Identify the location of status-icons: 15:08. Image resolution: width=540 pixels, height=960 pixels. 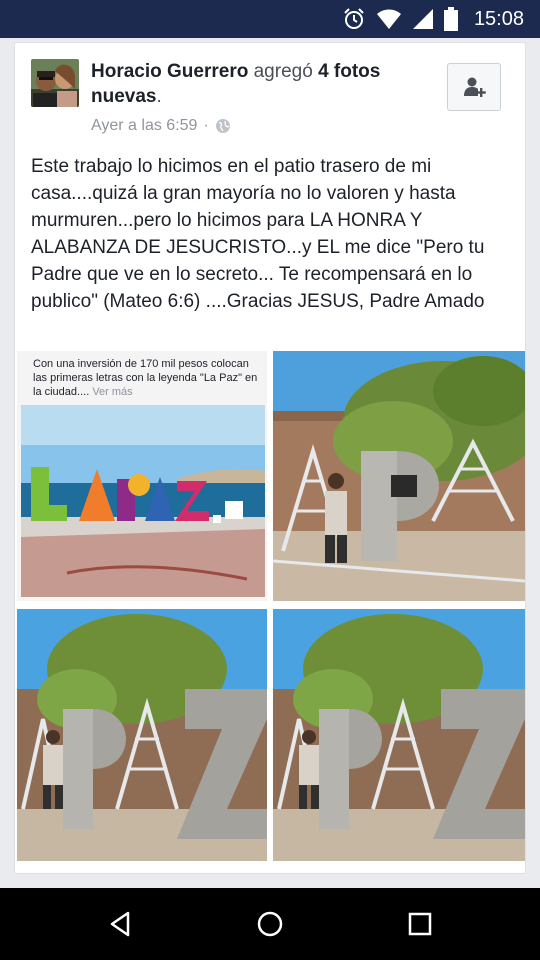
(433, 19).